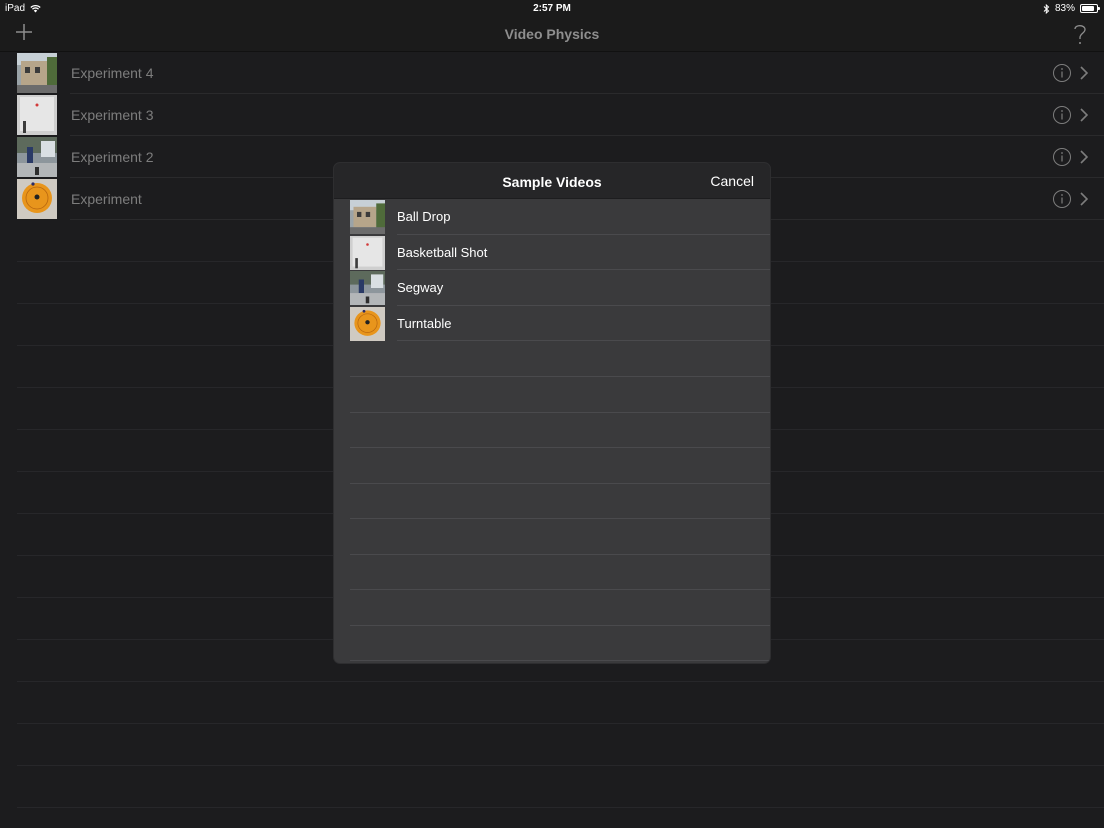 The height and width of the screenshot is (828, 1104). Describe the element at coordinates (552, 288) in the screenshot. I see `sample-video-row: Segway` at that location.